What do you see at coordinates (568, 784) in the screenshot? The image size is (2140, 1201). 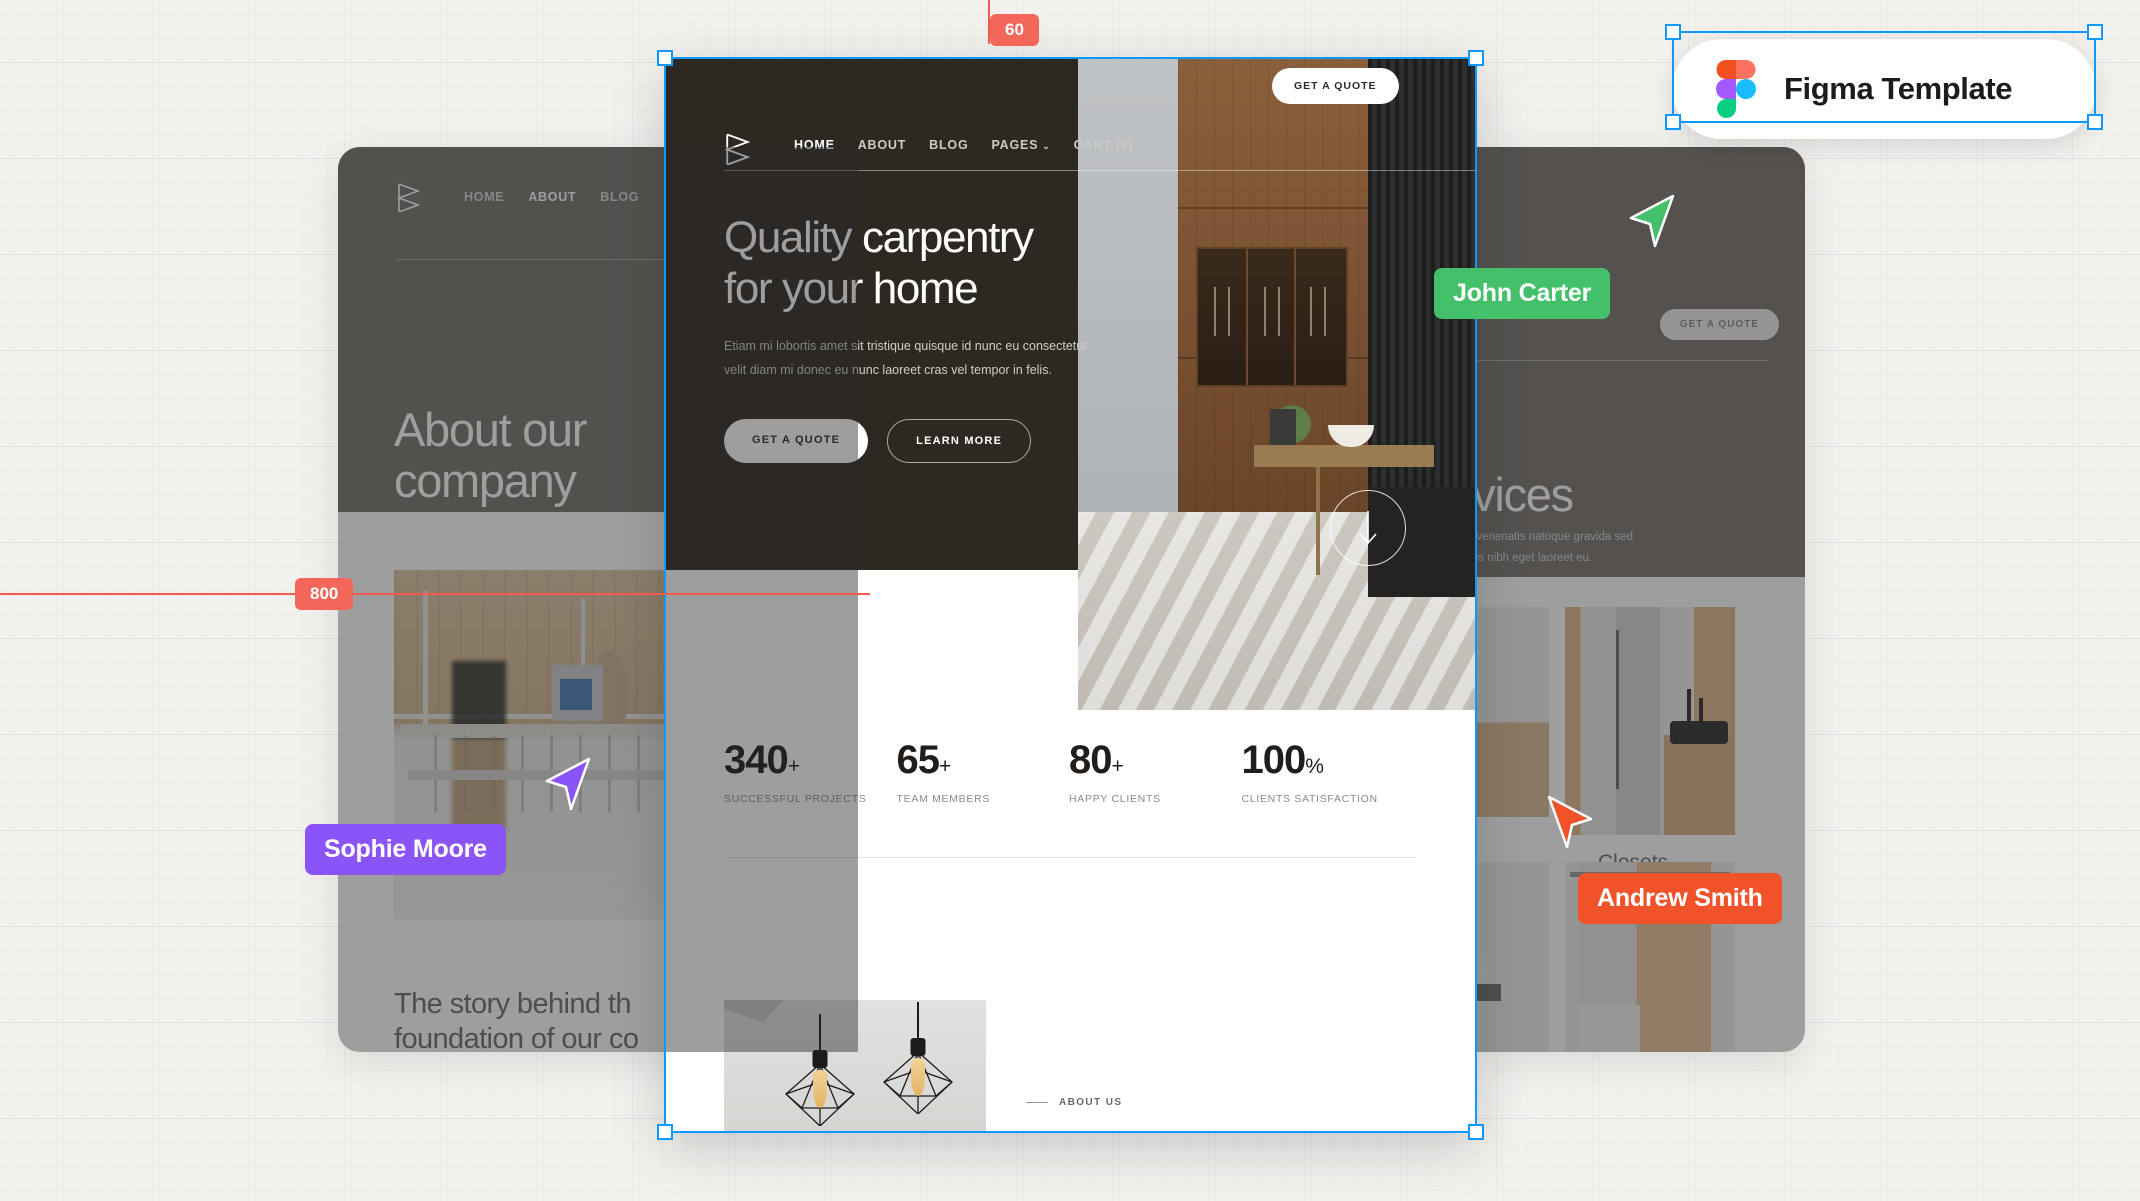 I see `cursor-sophie-moore-icon` at bounding box center [568, 784].